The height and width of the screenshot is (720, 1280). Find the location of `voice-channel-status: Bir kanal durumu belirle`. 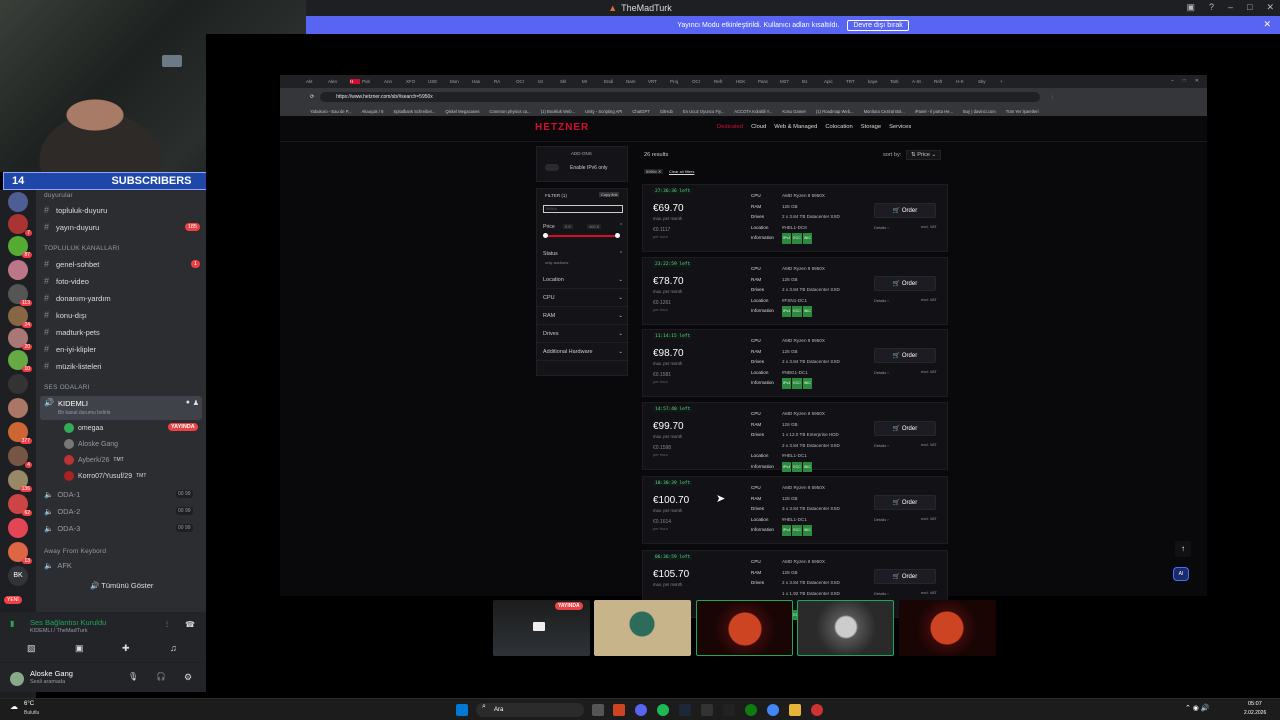

voice-channel-status: Bir kanal durumu belirle is located at coordinates (84, 413).